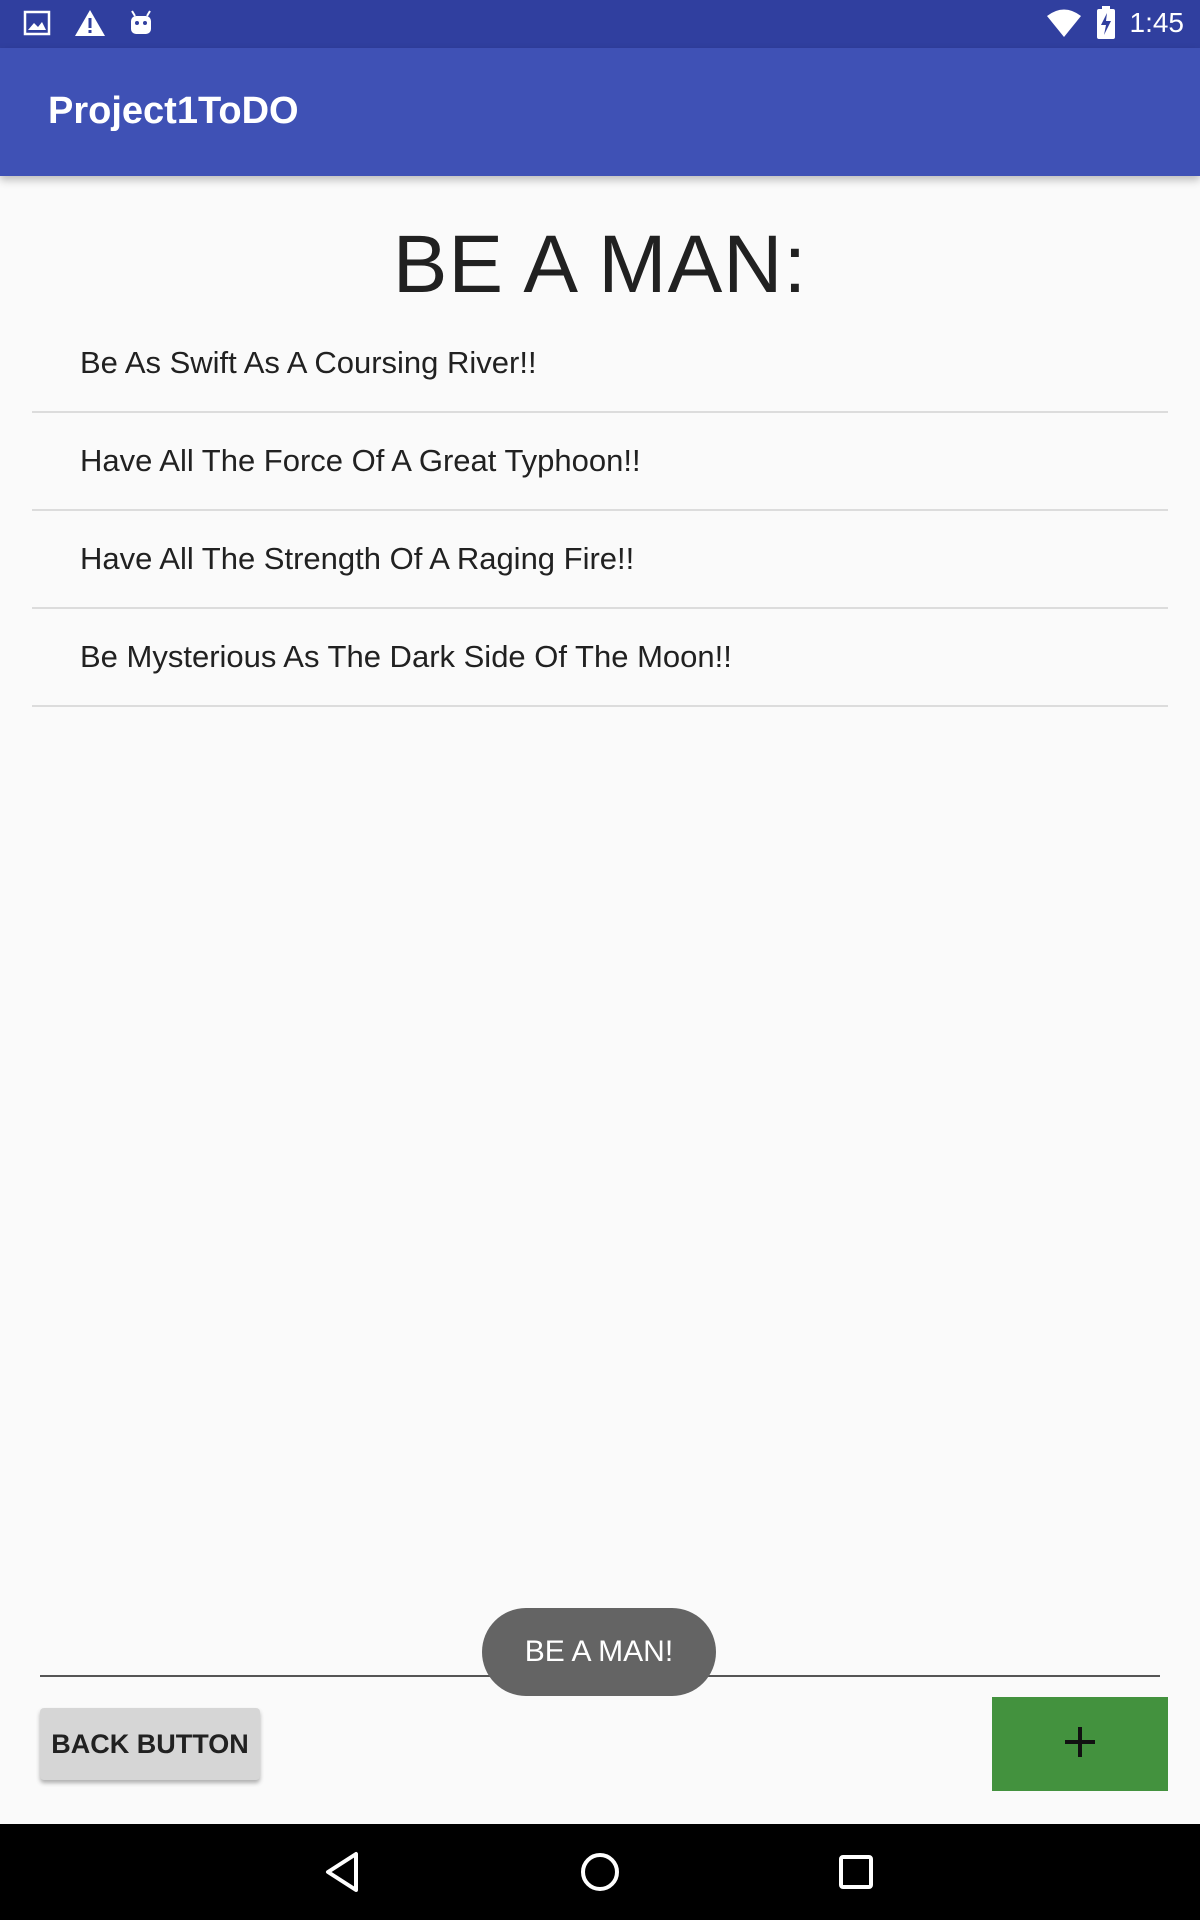 This screenshot has height=1920, width=1200. What do you see at coordinates (344, 1872) in the screenshot?
I see `back-triangle-icon` at bounding box center [344, 1872].